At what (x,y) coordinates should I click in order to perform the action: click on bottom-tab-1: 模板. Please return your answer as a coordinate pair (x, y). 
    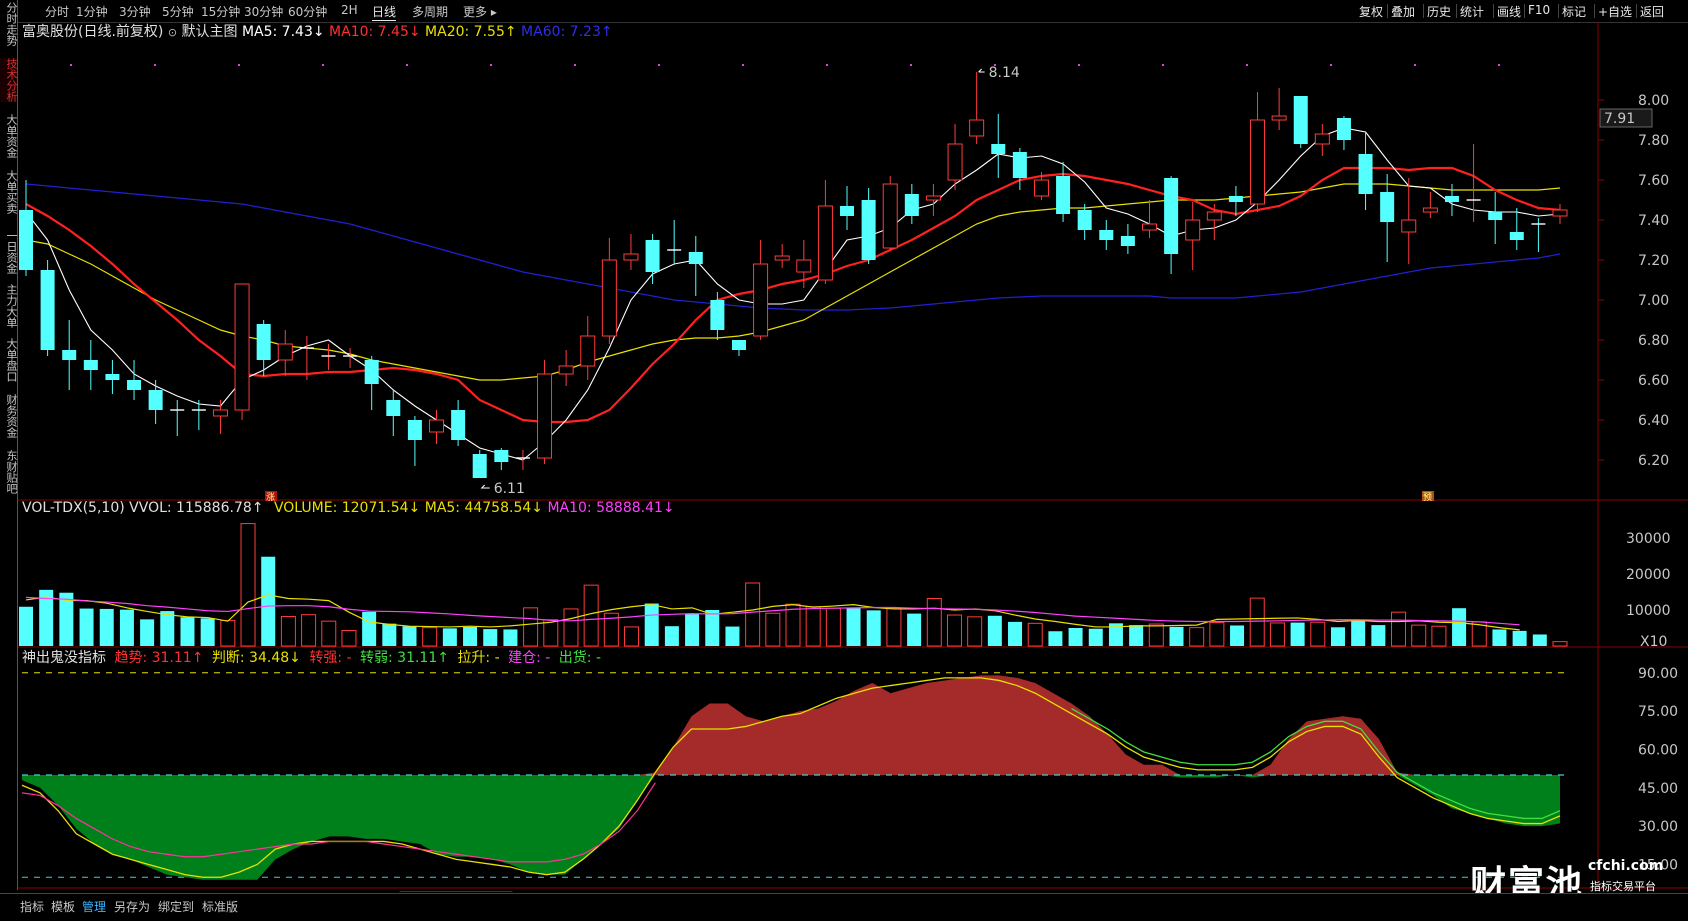
    Looking at the image, I should click on (63, 906).